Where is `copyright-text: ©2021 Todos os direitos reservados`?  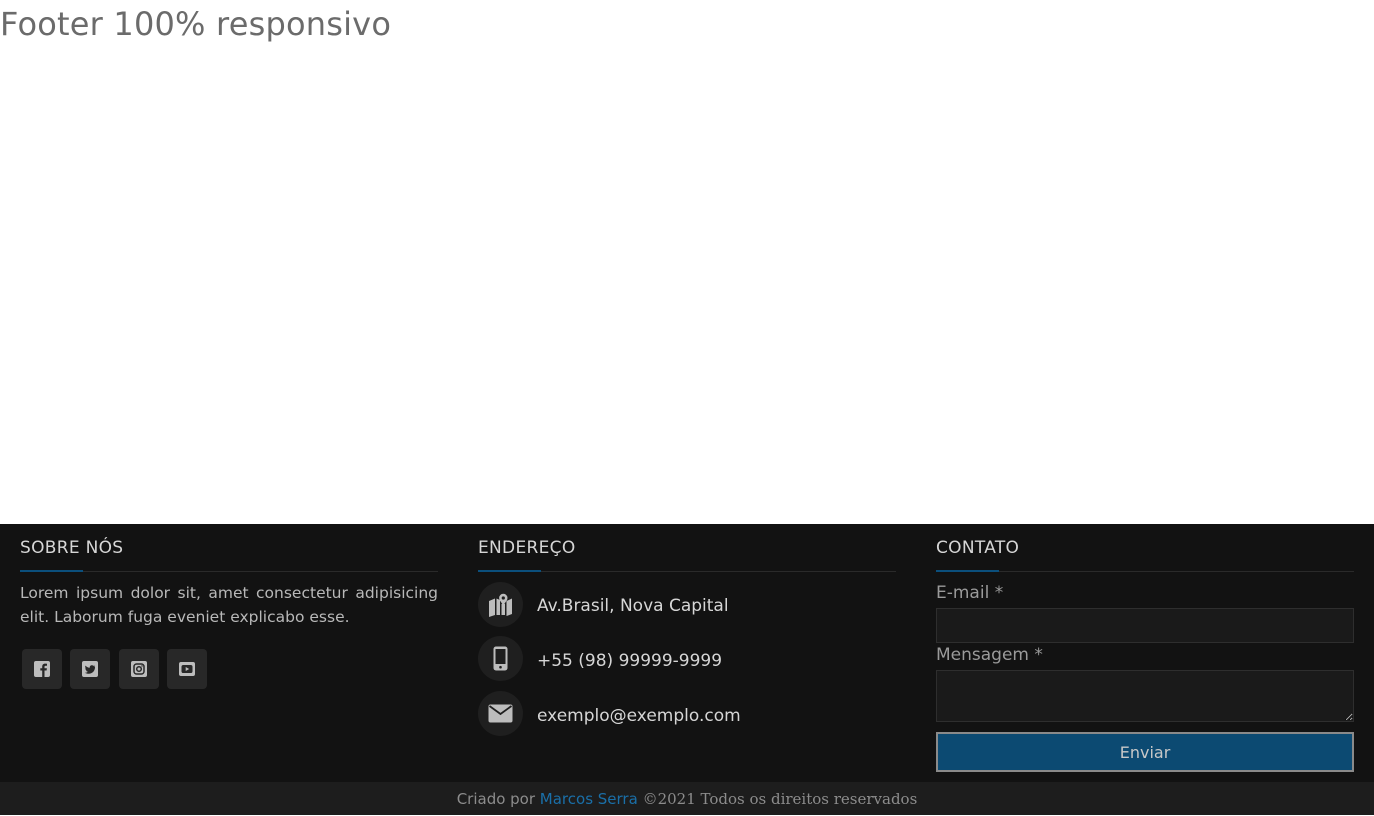 copyright-text: ©2021 Todos os direitos reservados is located at coordinates (777, 799).